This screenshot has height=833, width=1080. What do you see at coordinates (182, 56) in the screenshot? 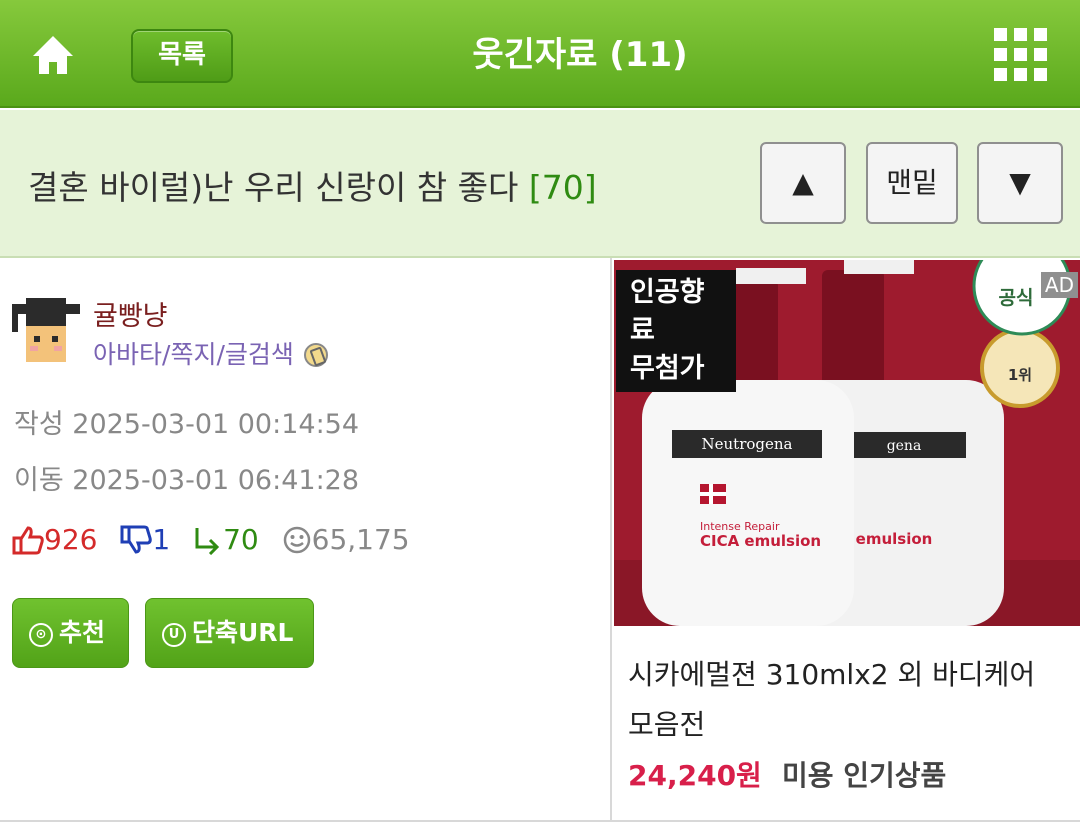
I see `list-button: 목록` at bounding box center [182, 56].